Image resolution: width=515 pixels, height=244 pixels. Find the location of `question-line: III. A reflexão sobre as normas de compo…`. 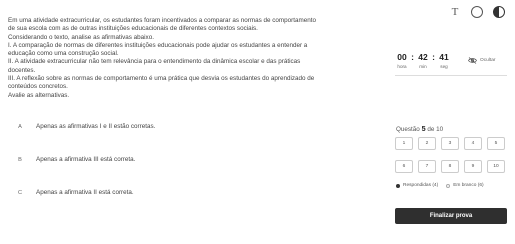

question-line: III. A reflexão sobre as normas de compo… is located at coordinates (161, 79).